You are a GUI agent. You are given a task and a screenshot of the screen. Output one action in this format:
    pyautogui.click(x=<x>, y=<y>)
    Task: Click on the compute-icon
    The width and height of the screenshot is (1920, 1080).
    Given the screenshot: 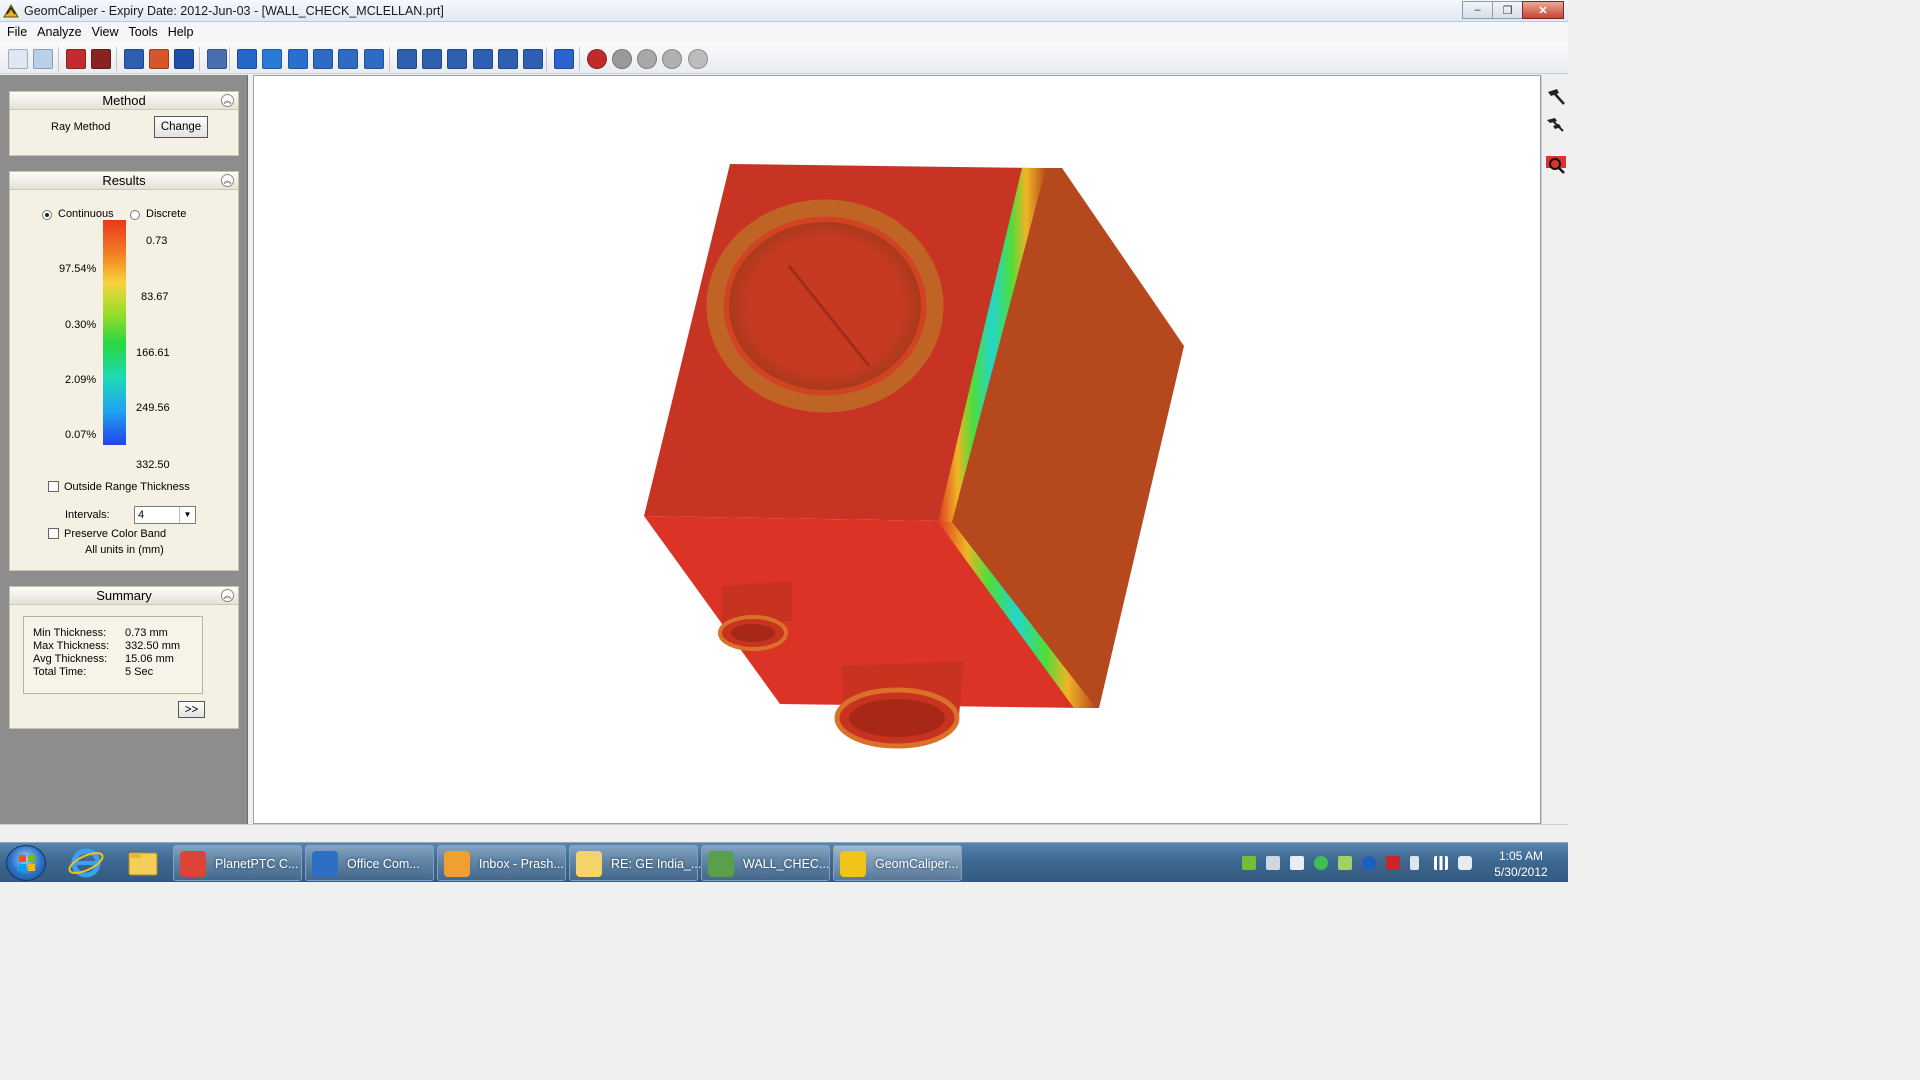 What is the action you would take?
    pyautogui.click(x=76, y=59)
    